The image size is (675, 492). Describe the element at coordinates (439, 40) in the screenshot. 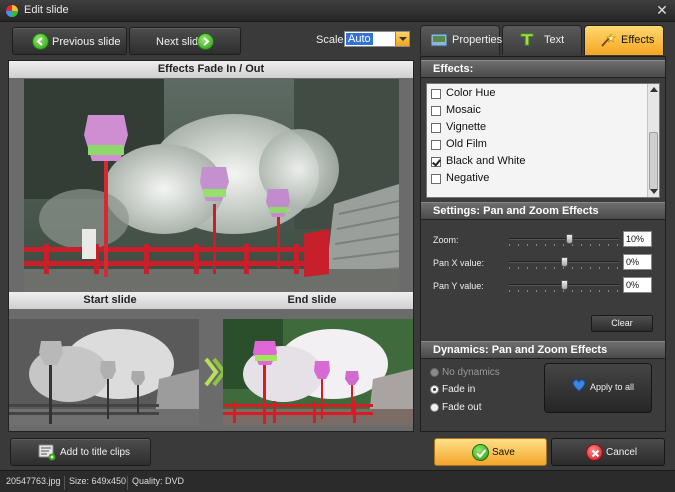

I see `properties-icon` at that location.